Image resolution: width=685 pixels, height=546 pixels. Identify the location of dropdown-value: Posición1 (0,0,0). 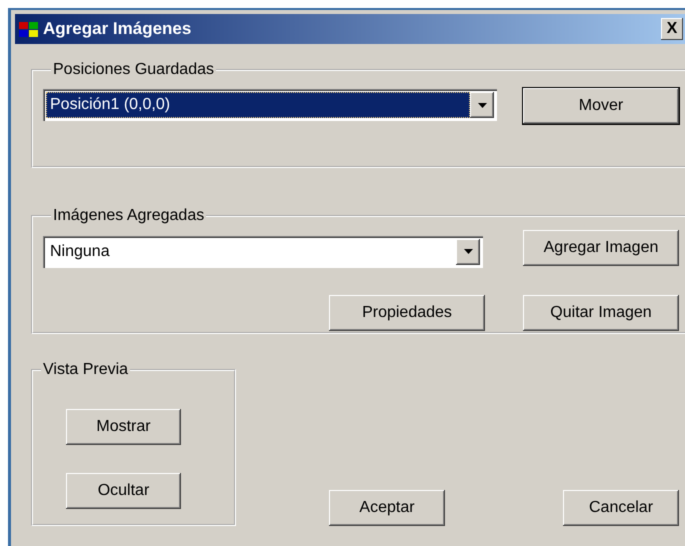
(258, 105).